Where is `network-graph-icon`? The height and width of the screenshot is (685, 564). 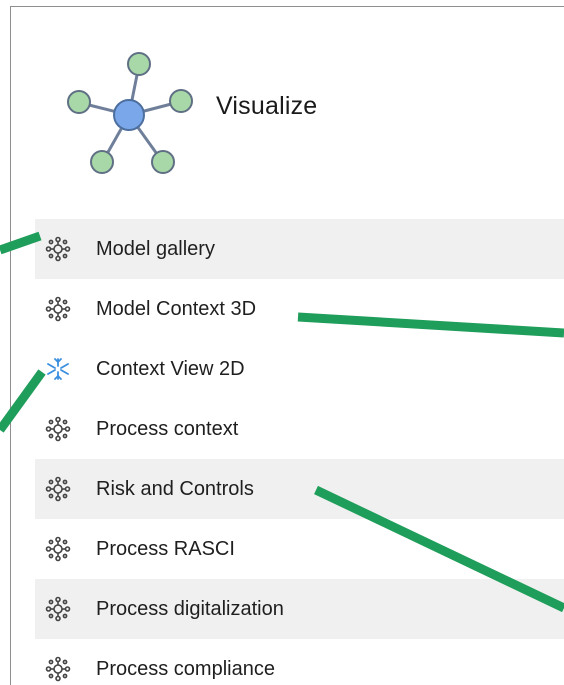
network-graph-icon is located at coordinates (130, 113).